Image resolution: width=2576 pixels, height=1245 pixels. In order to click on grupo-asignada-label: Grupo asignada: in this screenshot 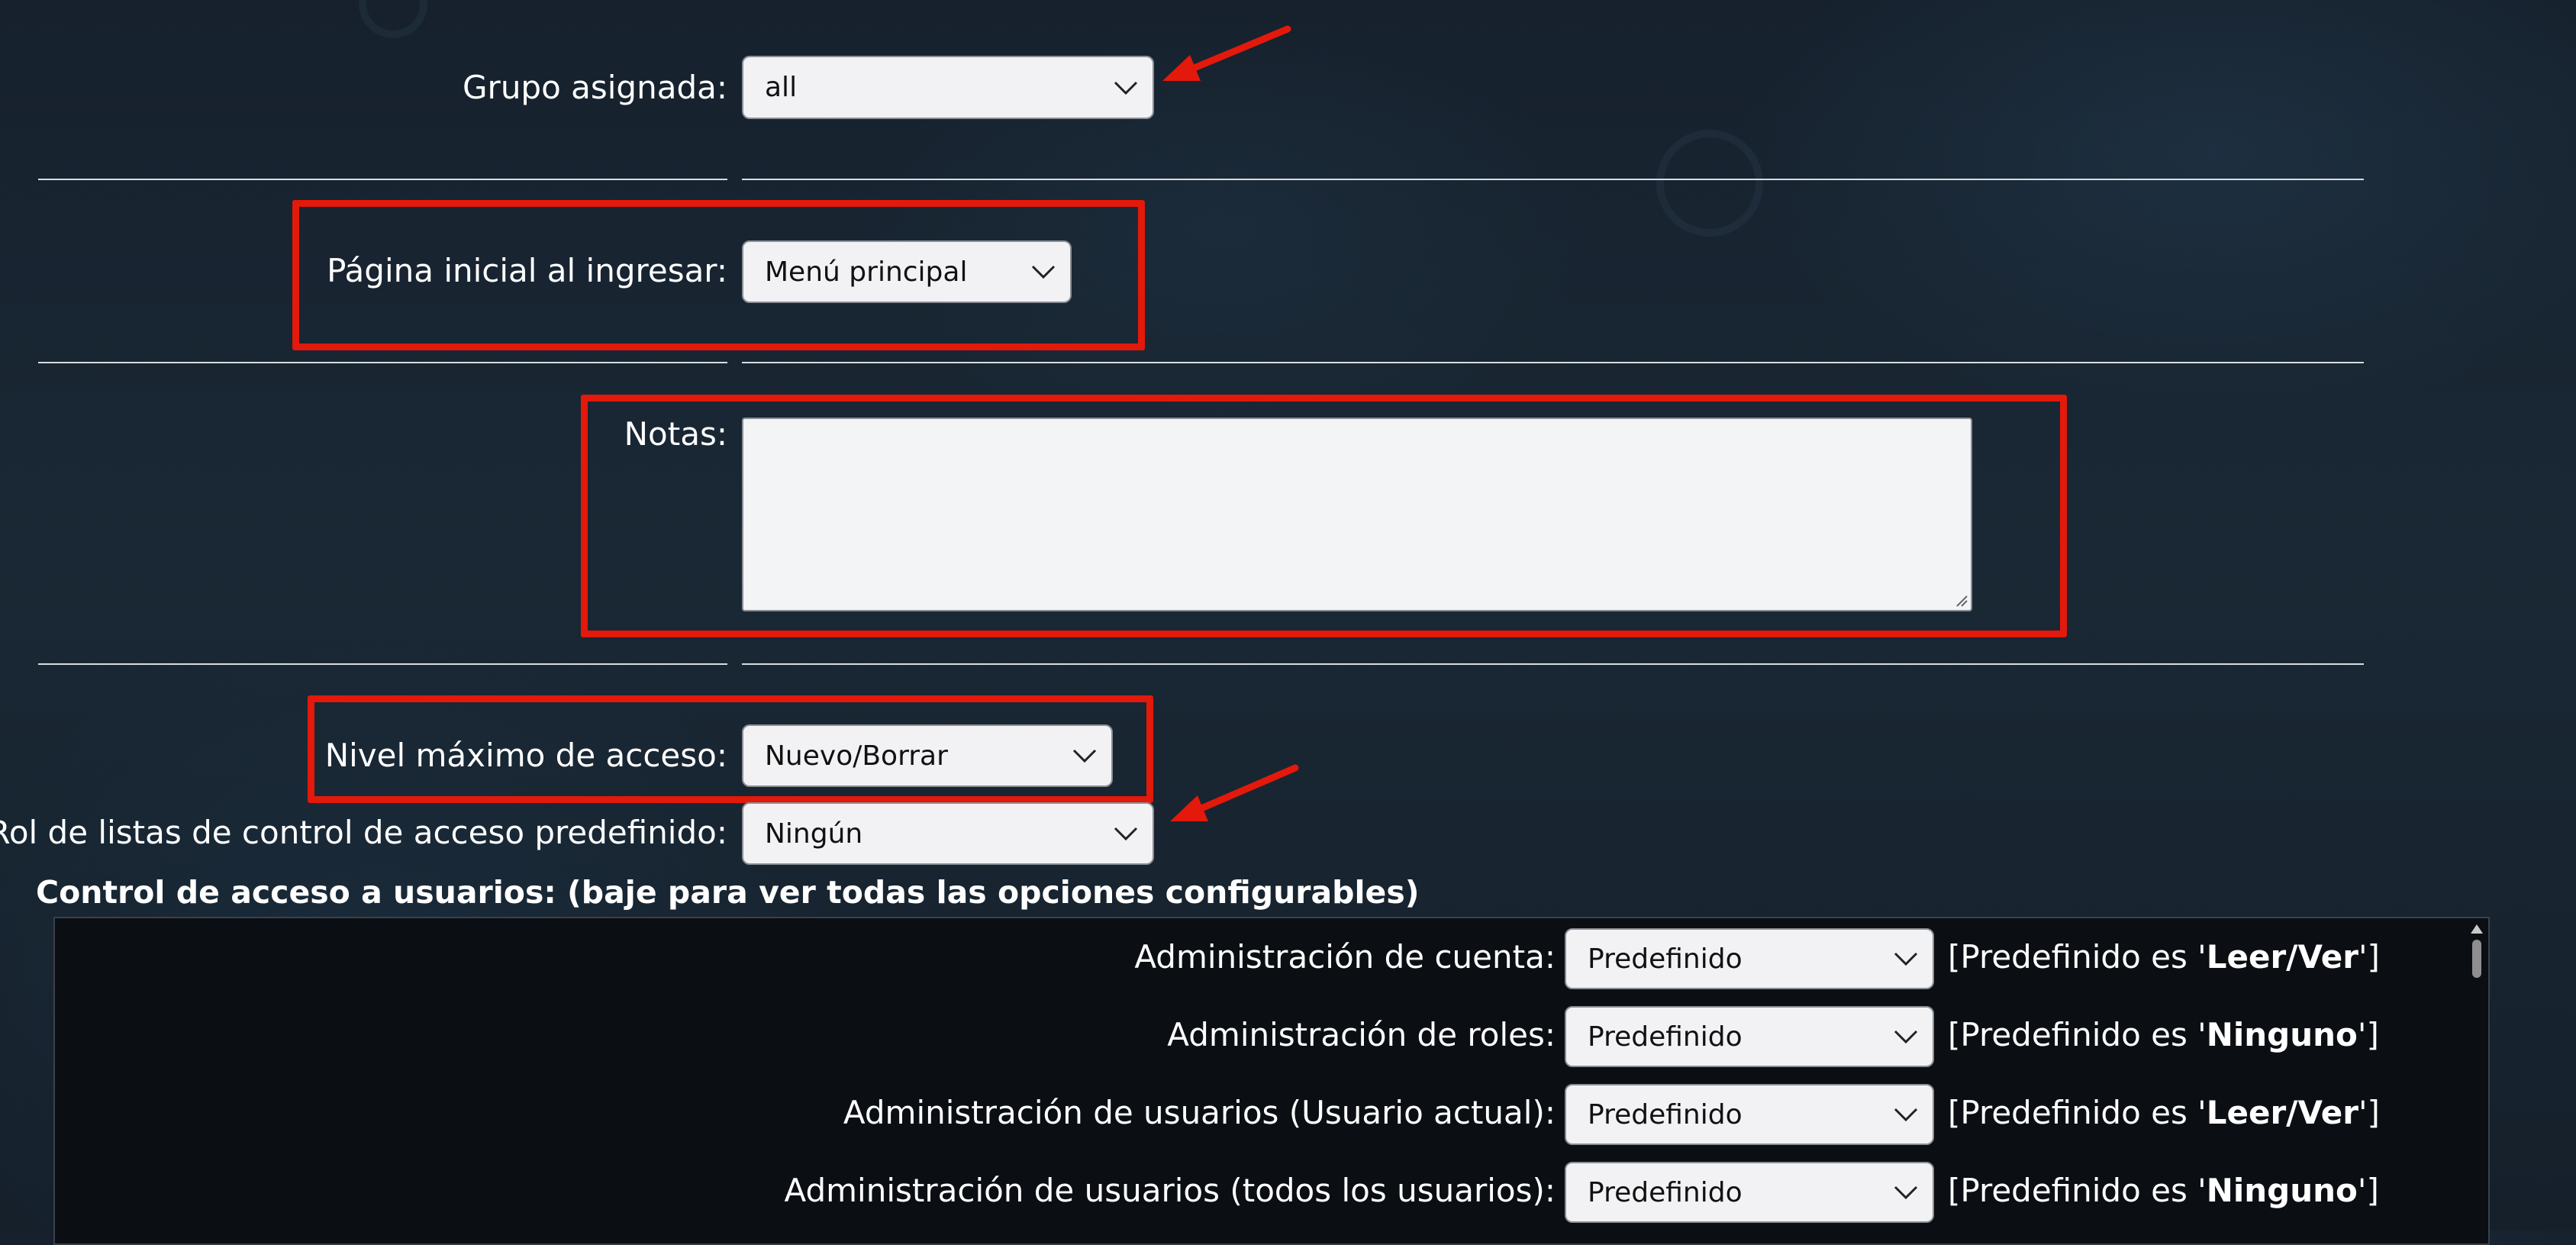, I will do `click(595, 87)`.